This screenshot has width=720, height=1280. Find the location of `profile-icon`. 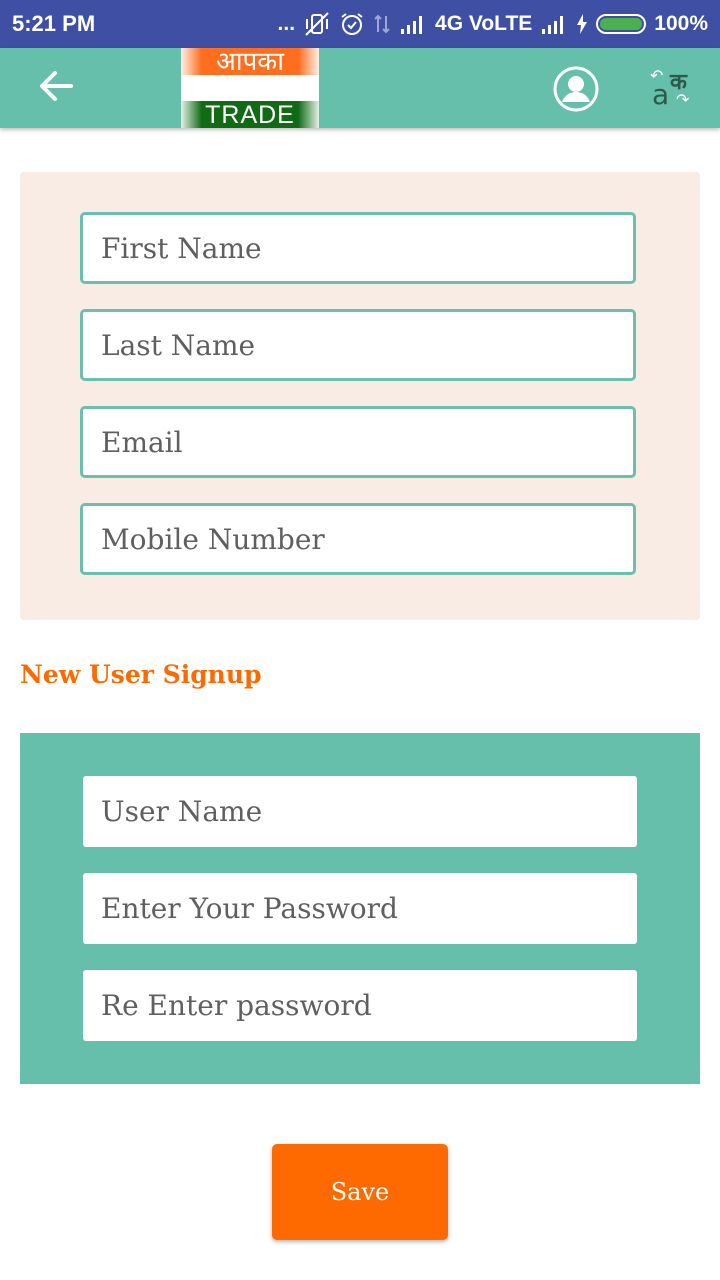

profile-icon is located at coordinates (576, 91).